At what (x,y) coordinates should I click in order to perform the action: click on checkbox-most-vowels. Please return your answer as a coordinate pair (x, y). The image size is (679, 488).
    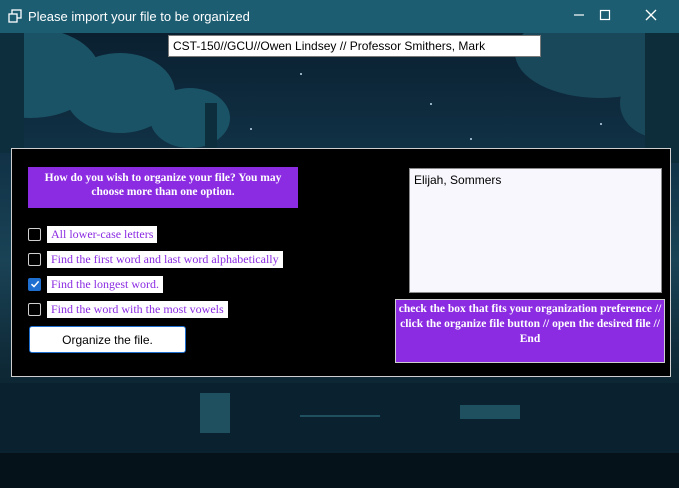
    Looking at the image, I should click on (34, 309).